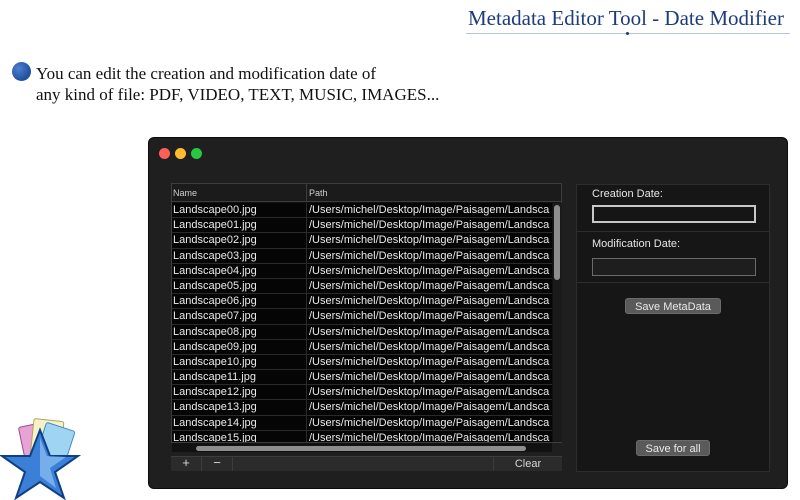  I want to click on file-name-cell: Landscape01.jpg, so click(239, 225).